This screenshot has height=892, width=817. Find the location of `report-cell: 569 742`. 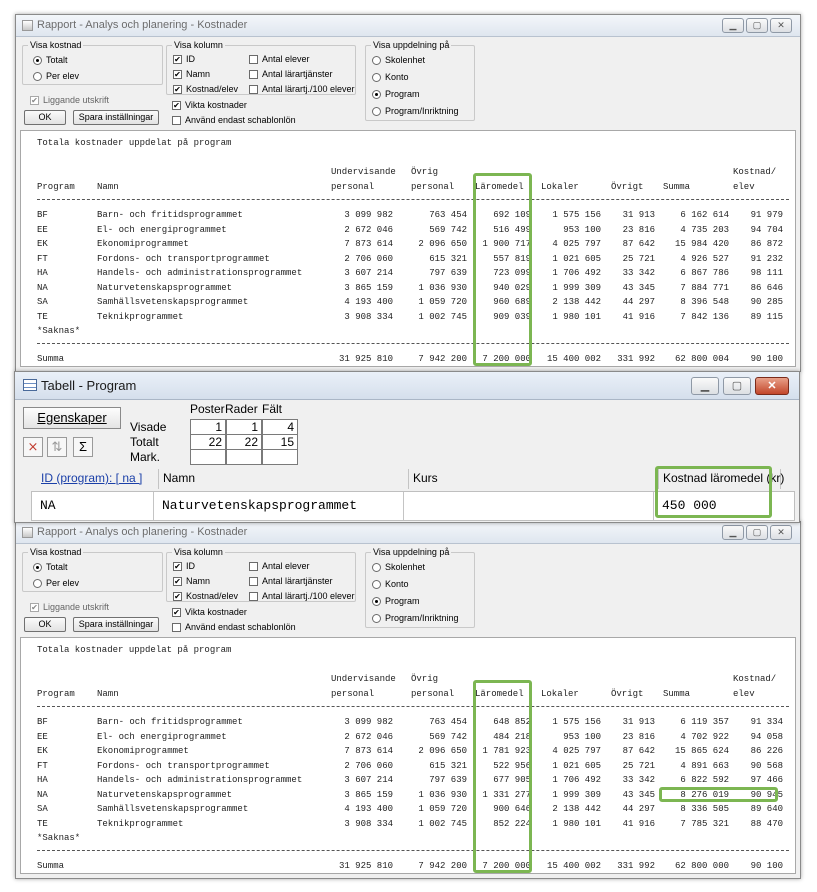

report-cell: 569 742 is located at coordinates (448, 229).